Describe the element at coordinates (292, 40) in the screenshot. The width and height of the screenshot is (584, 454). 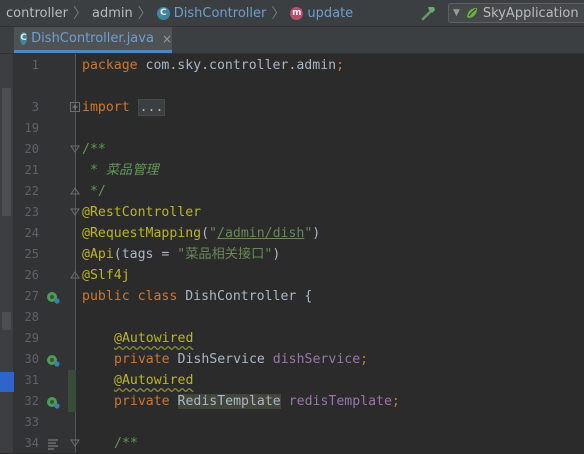
I see `editor-tab-bar: C DishController.java ×` at that location.